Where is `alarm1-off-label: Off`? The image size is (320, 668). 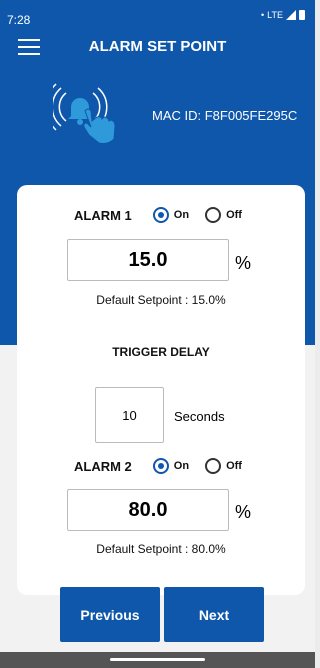
alarm1-off-label: Off is located at coordinates (234, 215).